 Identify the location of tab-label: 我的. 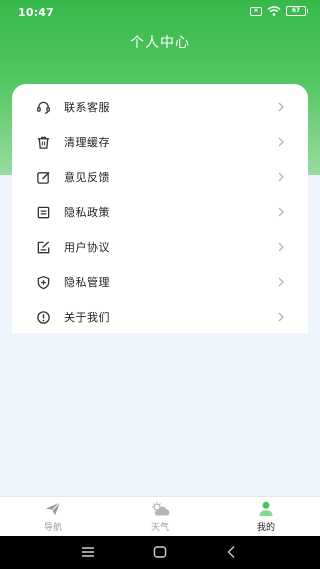
(265, 528).